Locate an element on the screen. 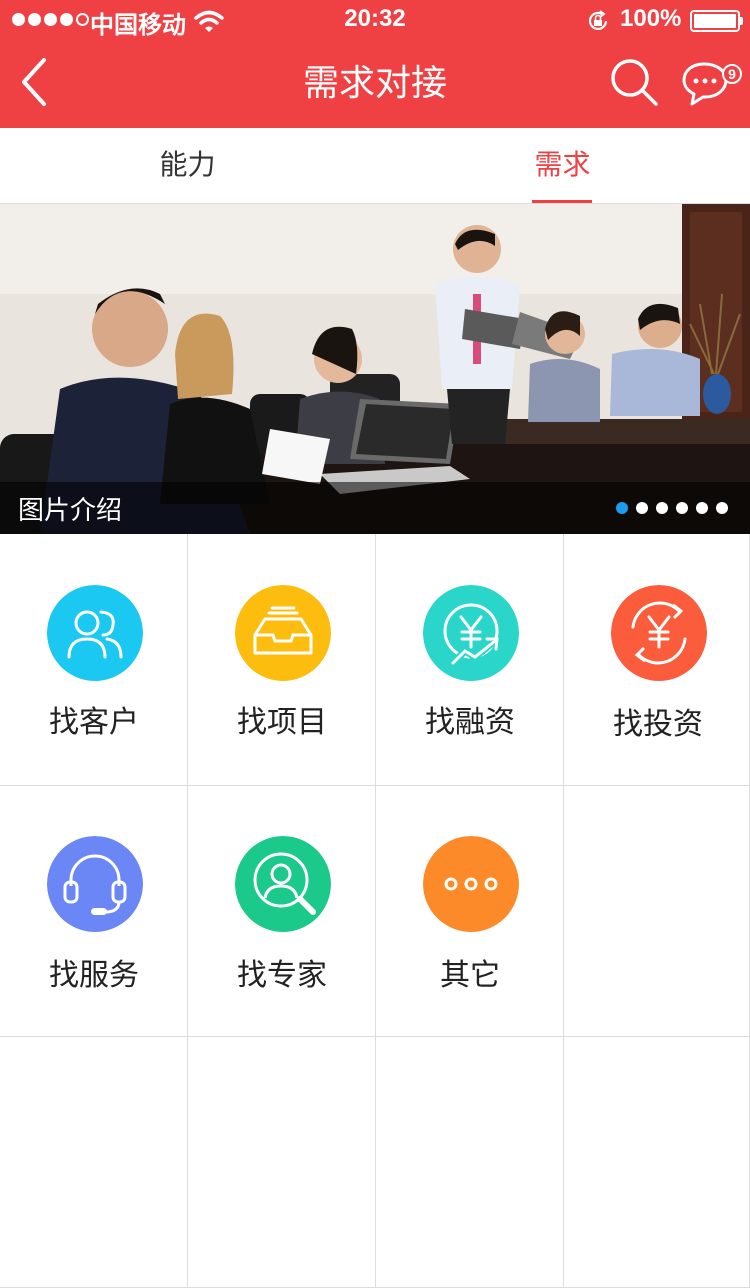 This screenshot has height=1288, width=750. grid-item-find-services: 找服务 is located at coordinates (94, 911).